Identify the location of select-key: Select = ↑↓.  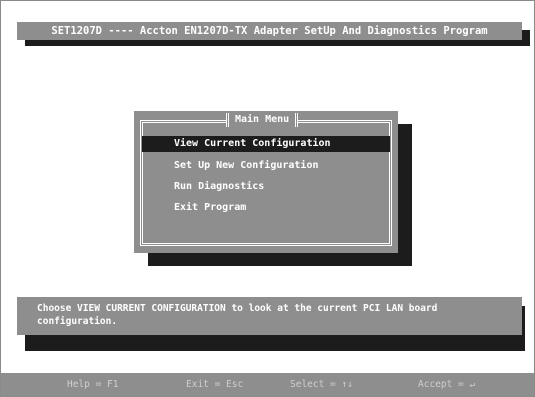
(321, 384).